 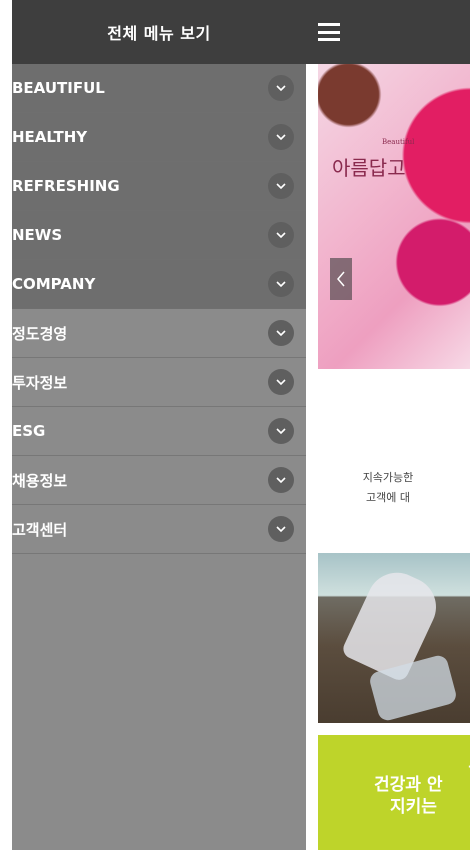 What do you see at coordinates (159, 333) in the screenshot?
I see `menu-item-ethics: 정도경영` at bounding box center [159, 333].